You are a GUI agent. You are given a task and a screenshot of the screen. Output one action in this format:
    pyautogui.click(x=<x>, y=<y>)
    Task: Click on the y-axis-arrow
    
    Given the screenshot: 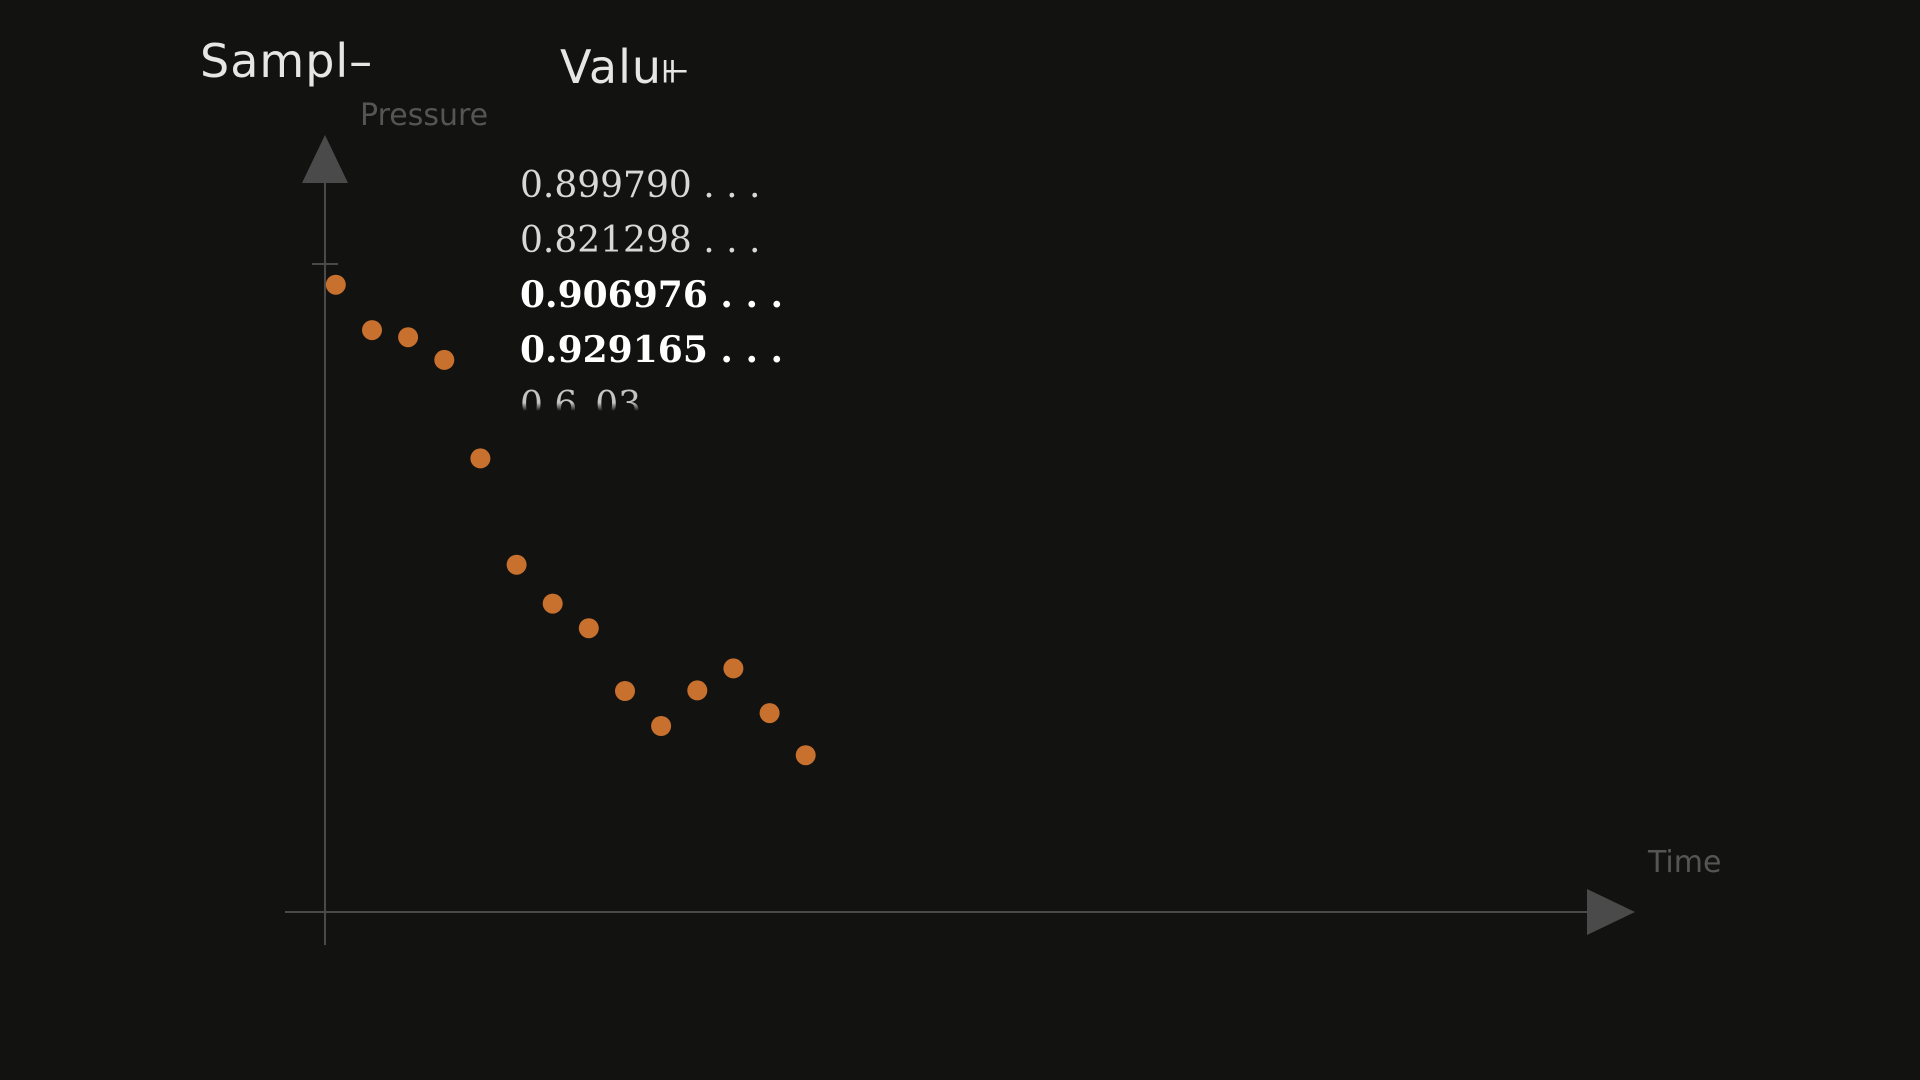 What is the action you would take?
    pyautogui.click(x=325, y=159)
    